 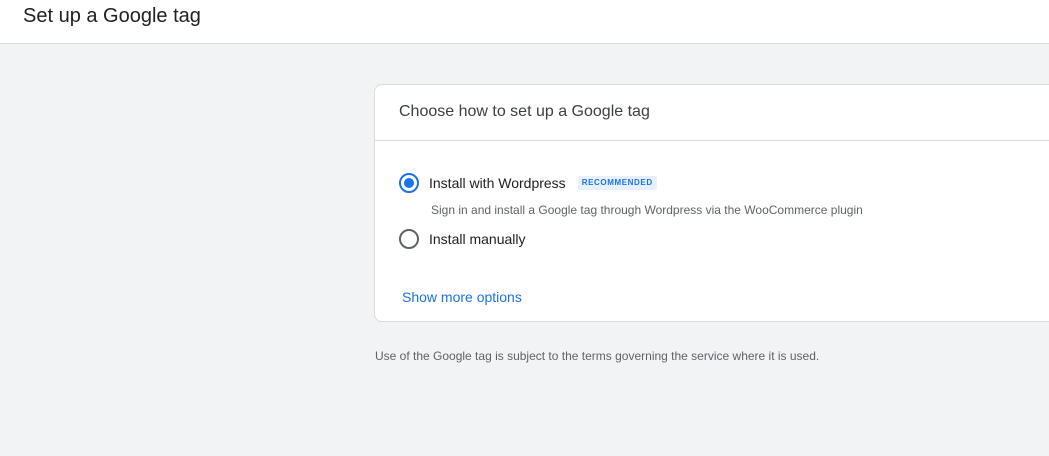 What do you see at coordinates (497, 183) in the screenshot?
I see `option-label: Install with Wordpress` at bounding box center [497, 183].